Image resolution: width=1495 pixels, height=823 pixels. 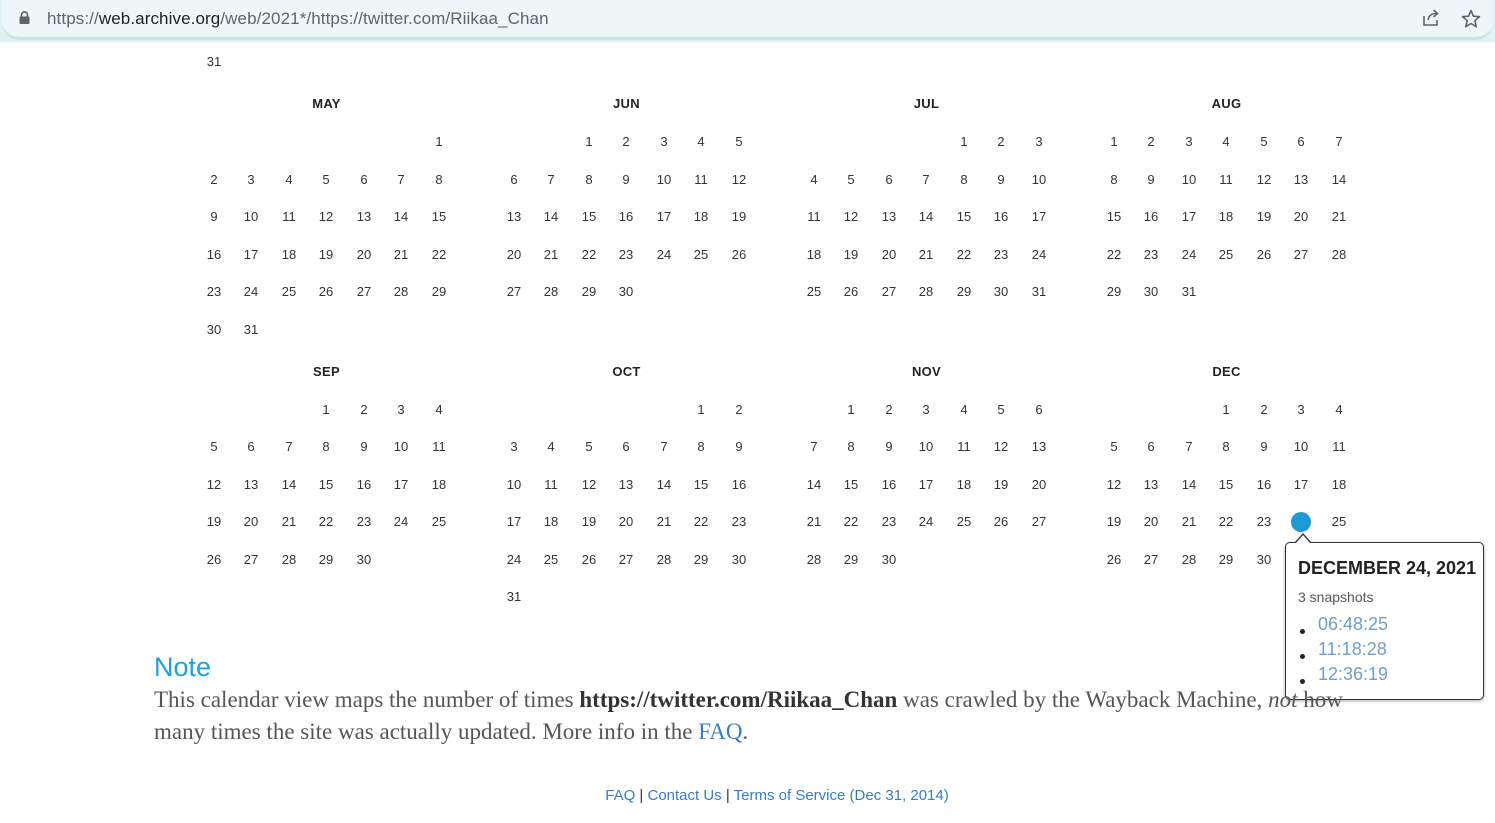 I want to click on calendar-day: 27, so click(x=889, y=291).